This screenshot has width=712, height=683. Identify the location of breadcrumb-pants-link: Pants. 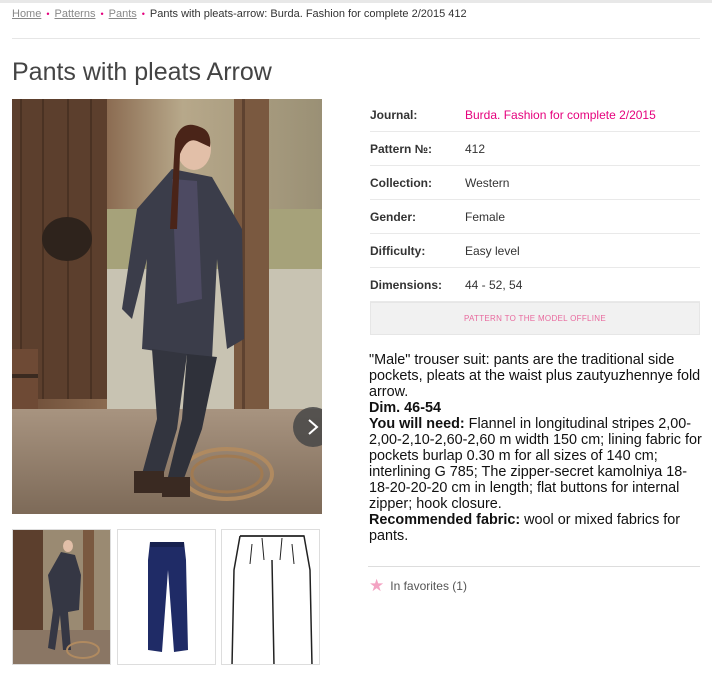
(123, 14).